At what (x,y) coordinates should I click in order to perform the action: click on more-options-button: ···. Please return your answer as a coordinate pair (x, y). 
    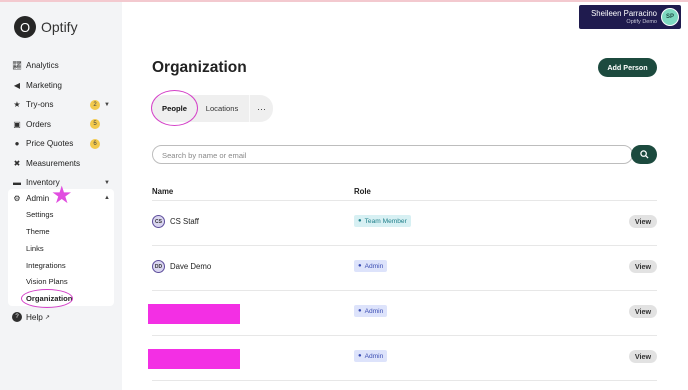
    Looking at the image, I should click on (261, 108).